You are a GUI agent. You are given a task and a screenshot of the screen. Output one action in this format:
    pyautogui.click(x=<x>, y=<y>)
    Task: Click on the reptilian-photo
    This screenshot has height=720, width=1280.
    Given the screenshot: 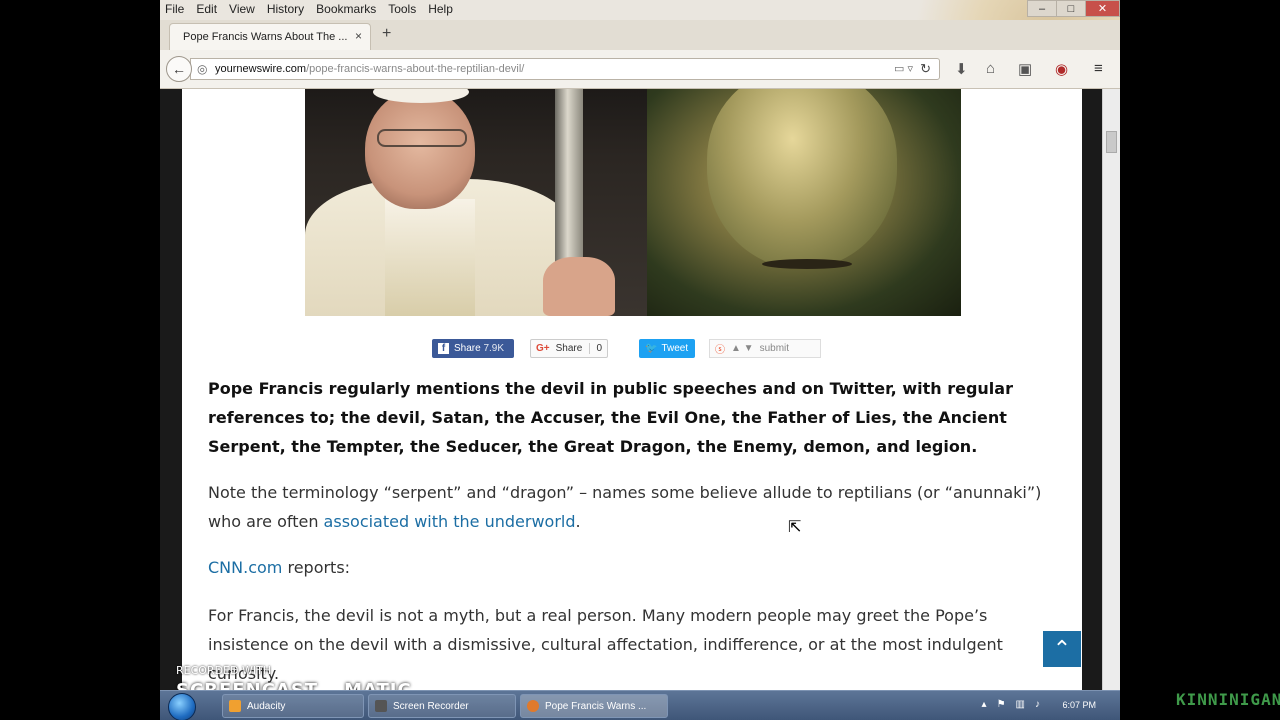 What is the action you would take?
    pyautogui.click(x=804, y=202)
    